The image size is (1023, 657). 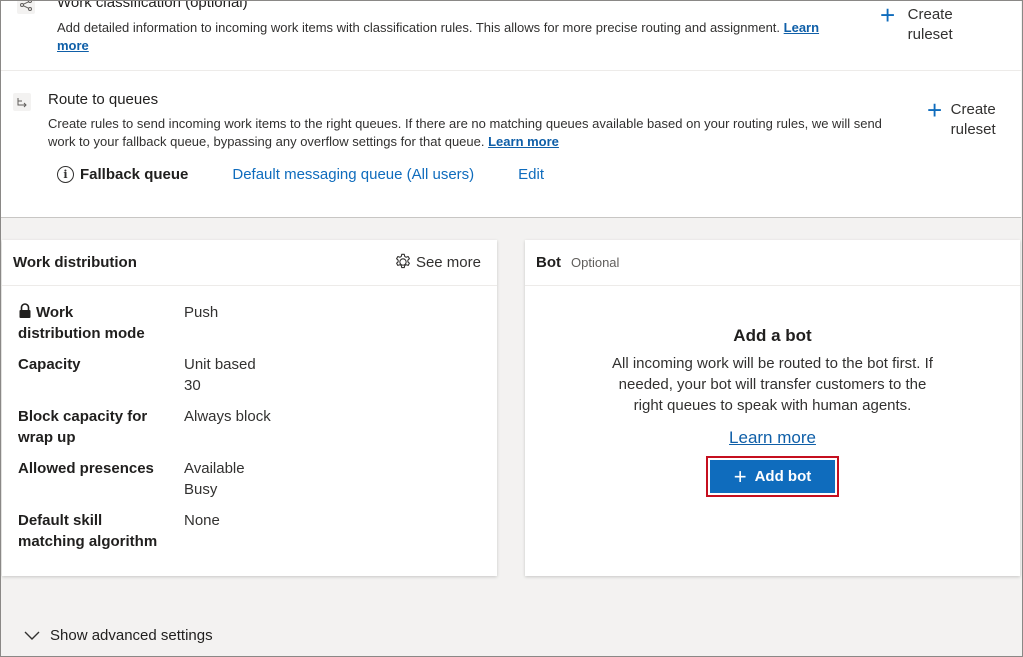 What do you see at coordinates (26, 7) in the screenshot?
I see `share-nodes-icon` at bounding box center [26, 7].